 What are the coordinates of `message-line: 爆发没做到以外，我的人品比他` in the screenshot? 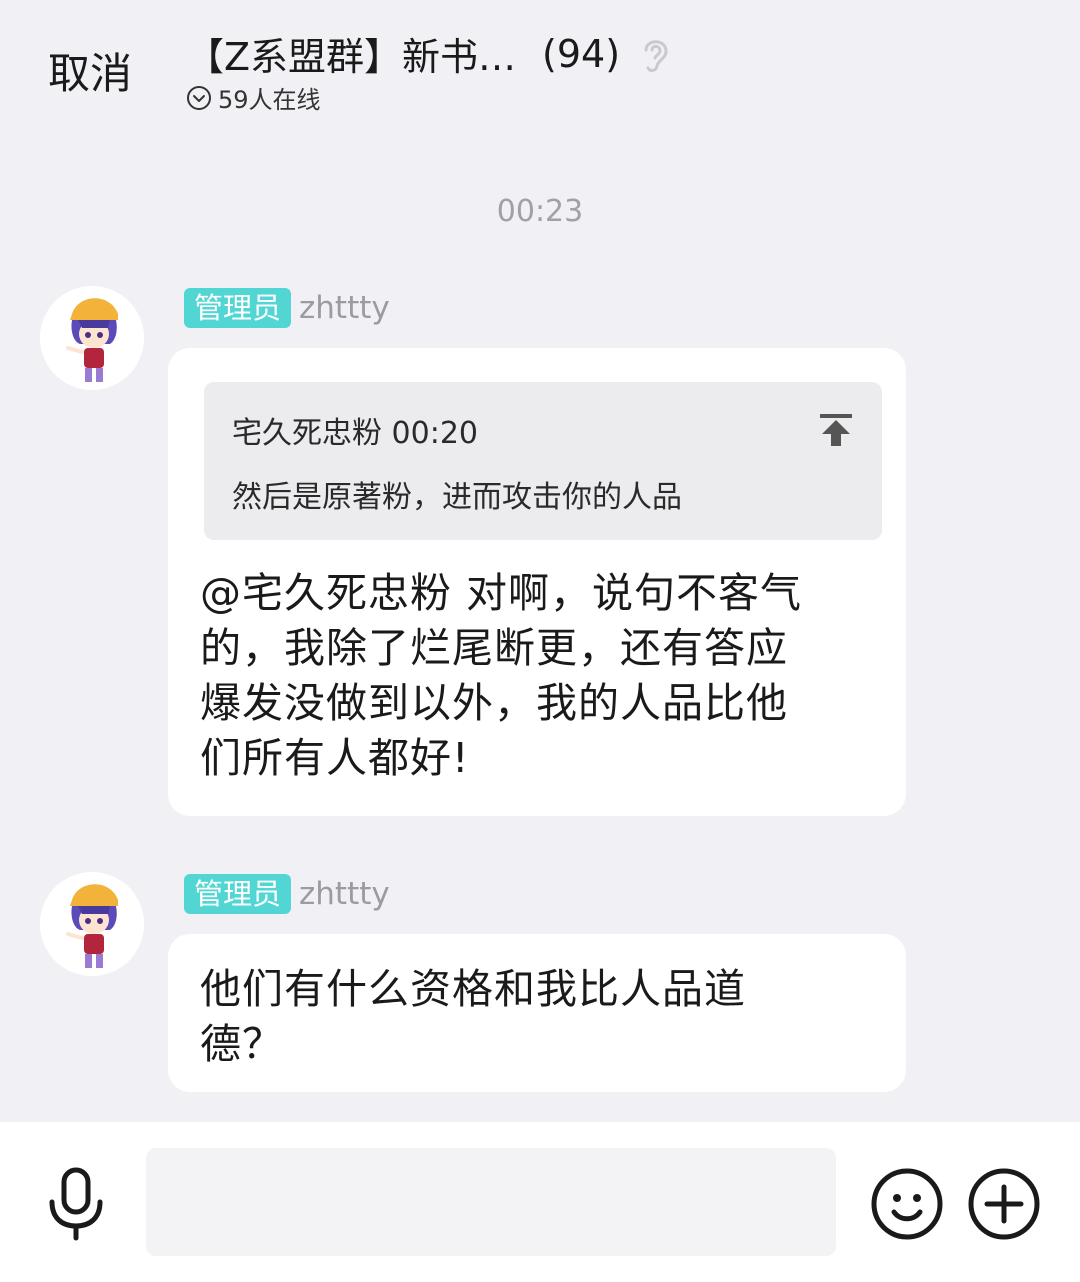 It's located at (494, 703).